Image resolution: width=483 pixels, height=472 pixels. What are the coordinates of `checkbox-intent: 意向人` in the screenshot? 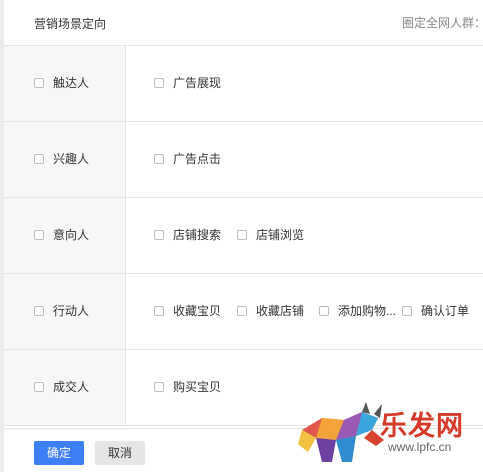 It's located at (61, 235).